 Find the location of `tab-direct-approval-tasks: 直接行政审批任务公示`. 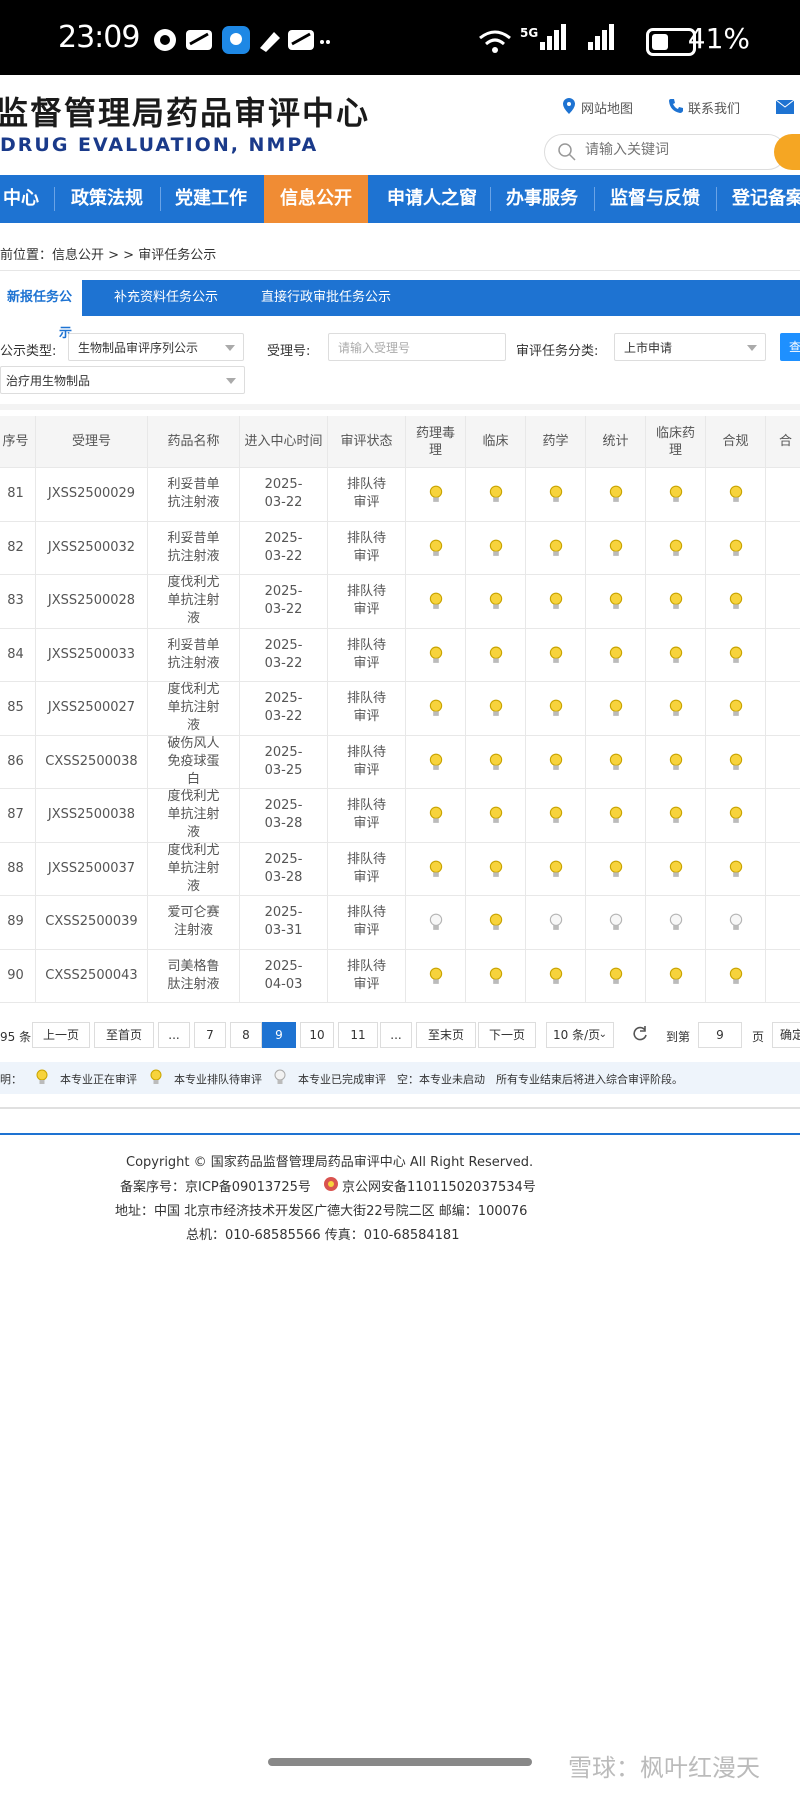

tab-direct-approval-tasks: 直接行政审批任务公示 is located at coordinates (326, 298).